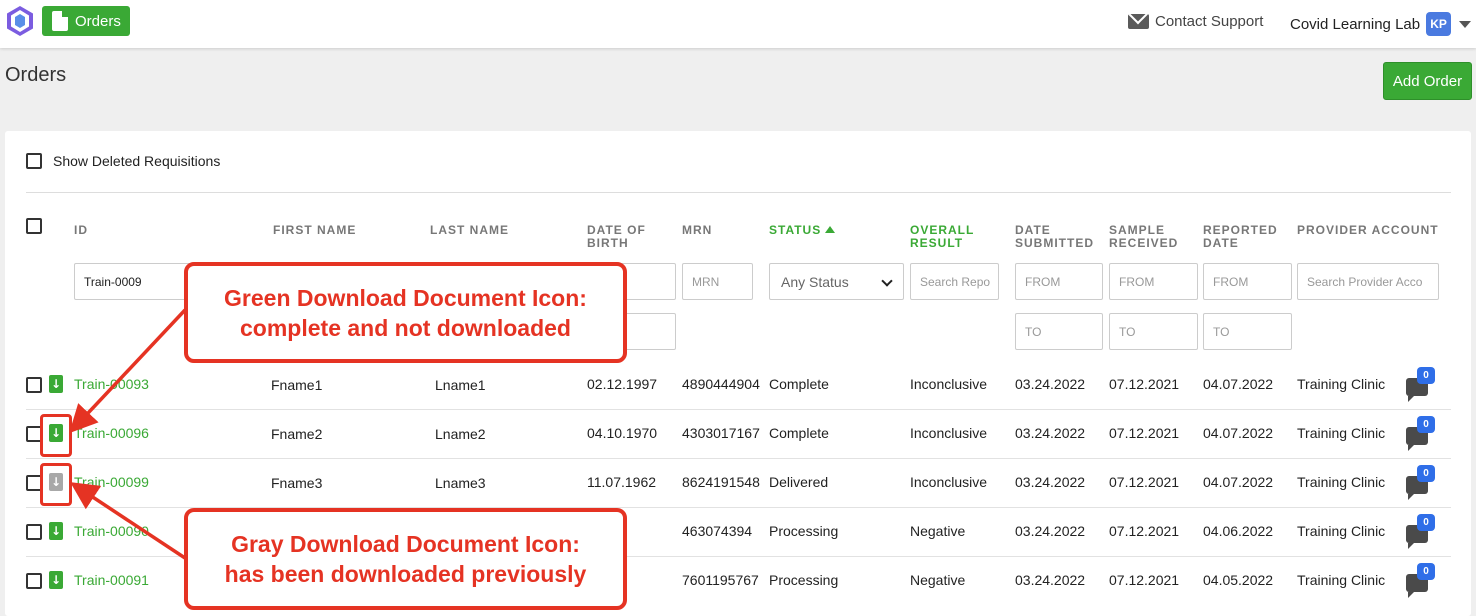 The height and width of the screenshot is (616, 1476). I want to click on callout-gray-line2: has been downloaded previously, so click(405, 574).